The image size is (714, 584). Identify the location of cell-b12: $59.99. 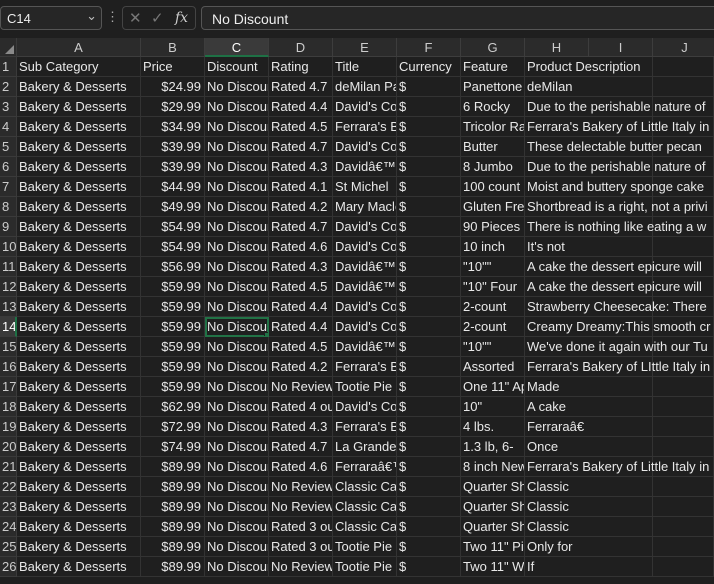
(173, 287).